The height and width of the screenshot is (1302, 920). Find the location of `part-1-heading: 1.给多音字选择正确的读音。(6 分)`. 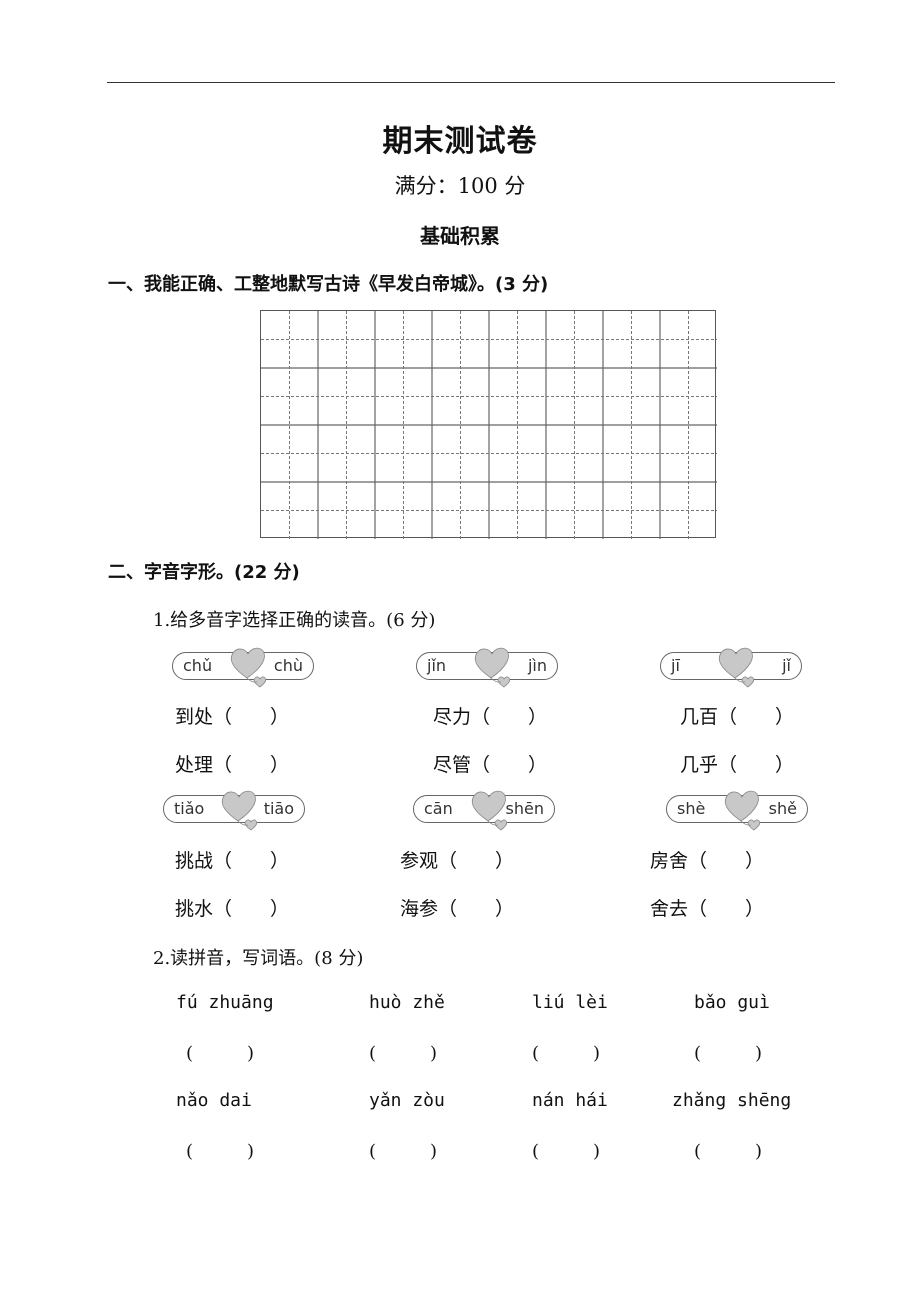

part-1-heading: 1.给多音字选择正确的读音。(6 分) is located at coordinates (294, 620).